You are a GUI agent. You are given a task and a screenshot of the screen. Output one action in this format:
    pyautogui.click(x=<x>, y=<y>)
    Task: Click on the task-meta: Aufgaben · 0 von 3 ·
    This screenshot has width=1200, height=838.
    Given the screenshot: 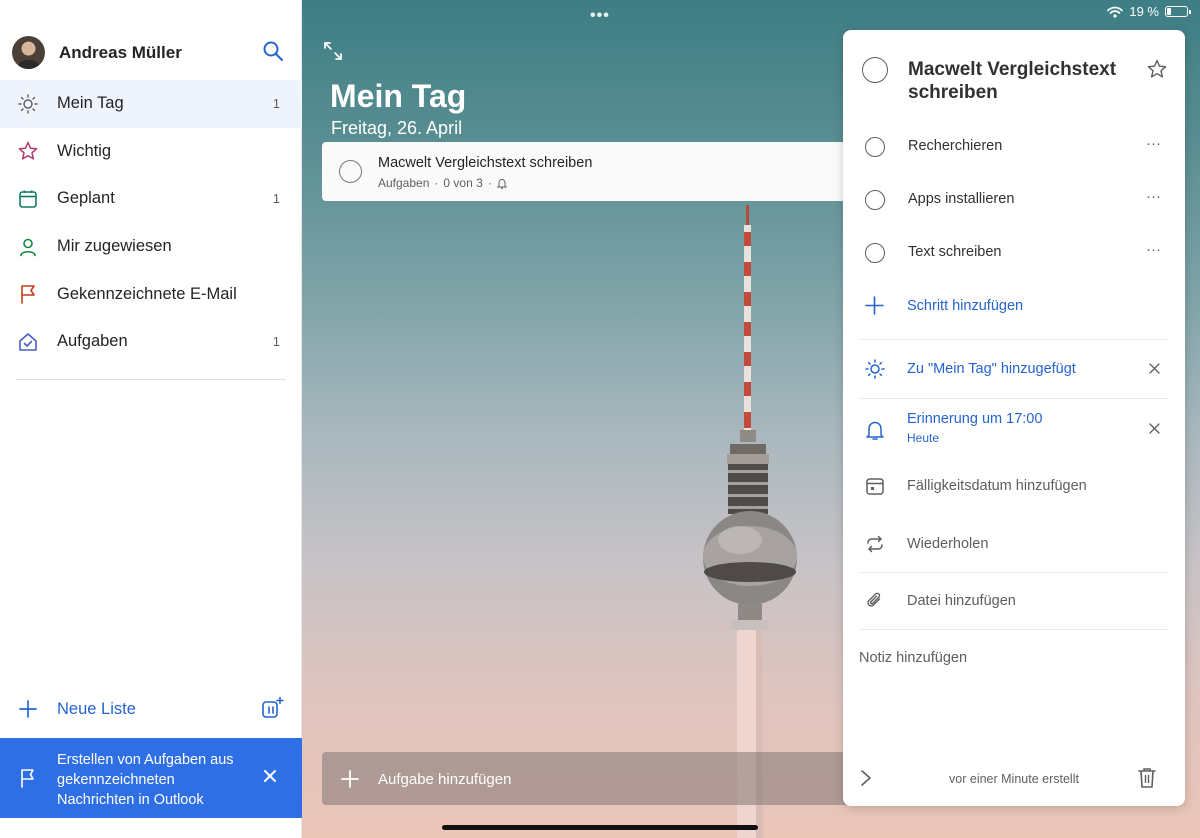 What is the action you would take?
    pyautogui.click(x=442, y=183)
    